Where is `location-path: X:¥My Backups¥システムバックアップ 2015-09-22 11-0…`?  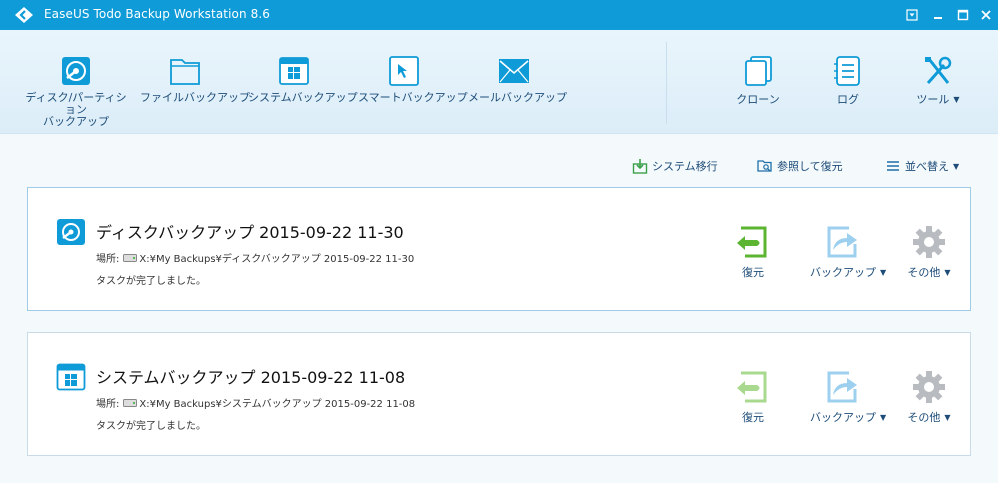
location-path: X:¥My Backups¥システムバックアップ 2015-09-22 11-0… is located at coordinates (277, 404).